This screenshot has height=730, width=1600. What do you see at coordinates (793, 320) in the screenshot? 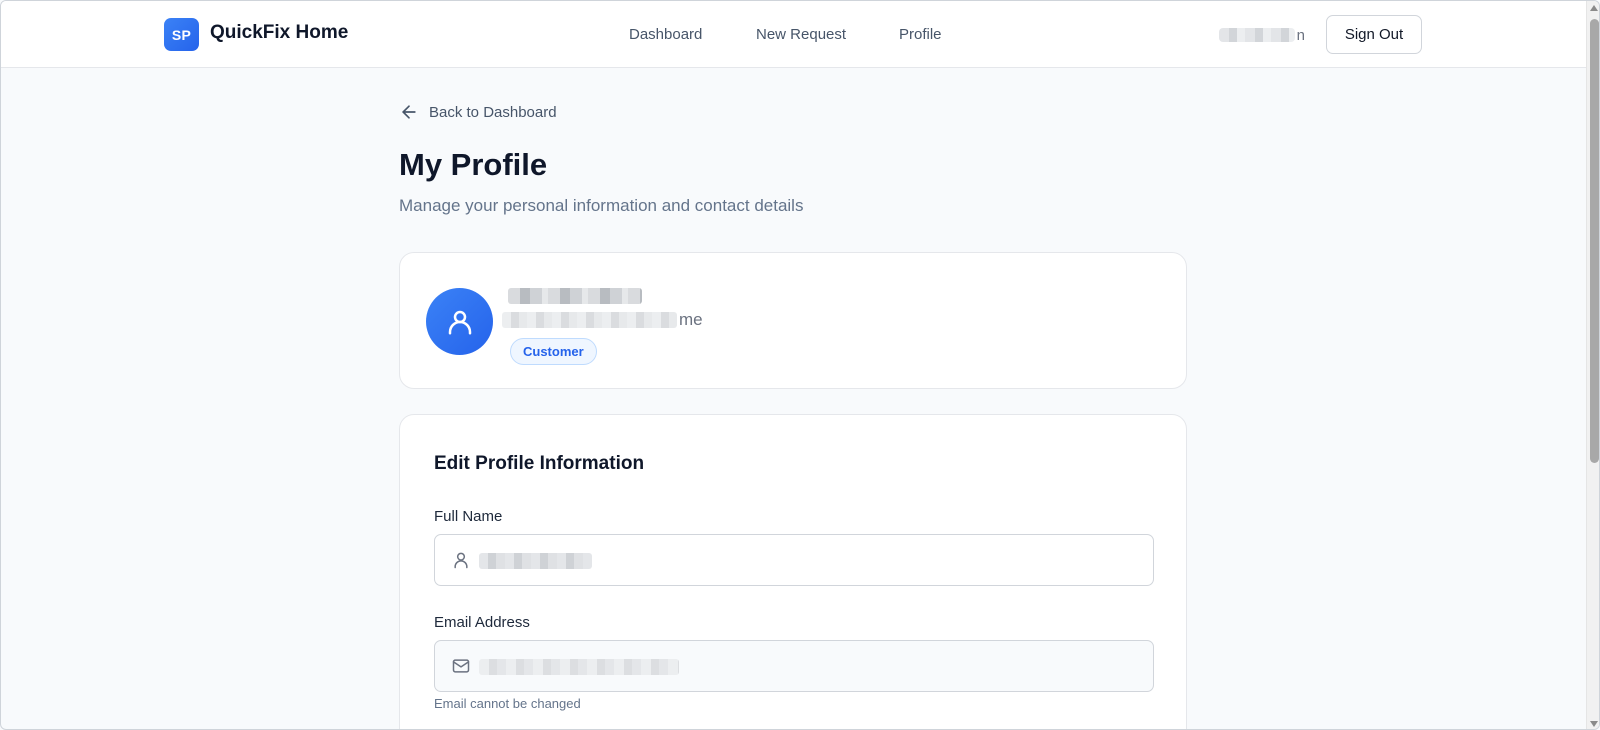
I see `profile-summary-card: me Customer` at bounding box center [793, 320].